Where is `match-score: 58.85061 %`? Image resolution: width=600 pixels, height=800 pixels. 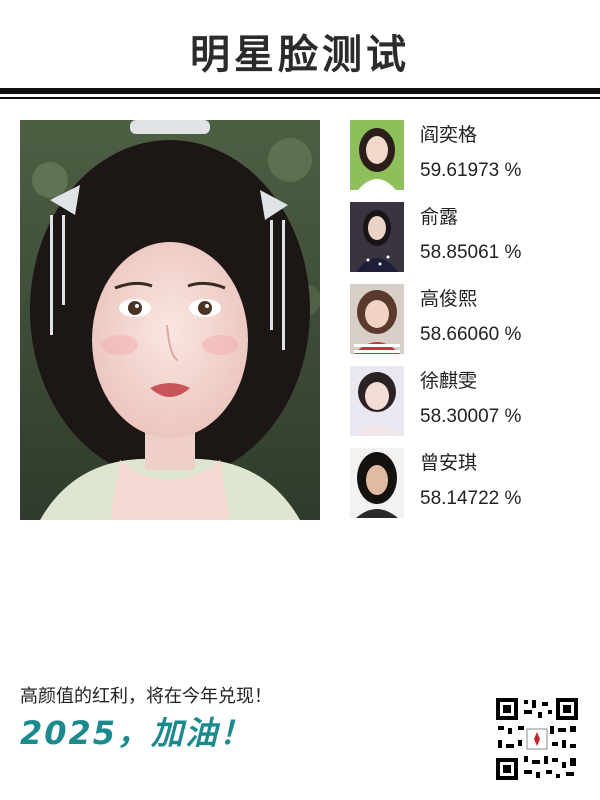
match-score: 58.85061 % is located at coordinates (471, 252).